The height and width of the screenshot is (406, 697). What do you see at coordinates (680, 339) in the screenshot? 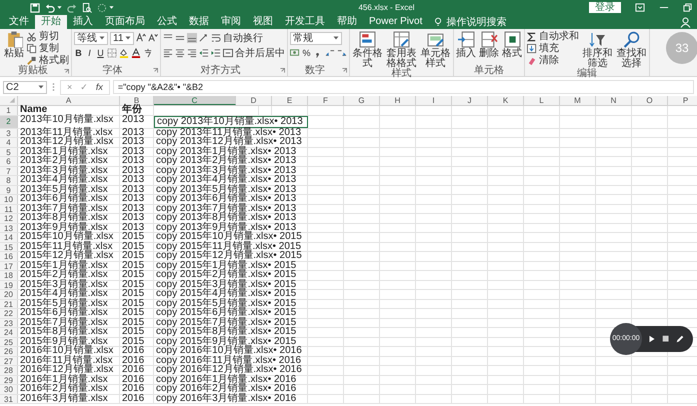
I see `pen-icon` at bounding box center [680, 339].